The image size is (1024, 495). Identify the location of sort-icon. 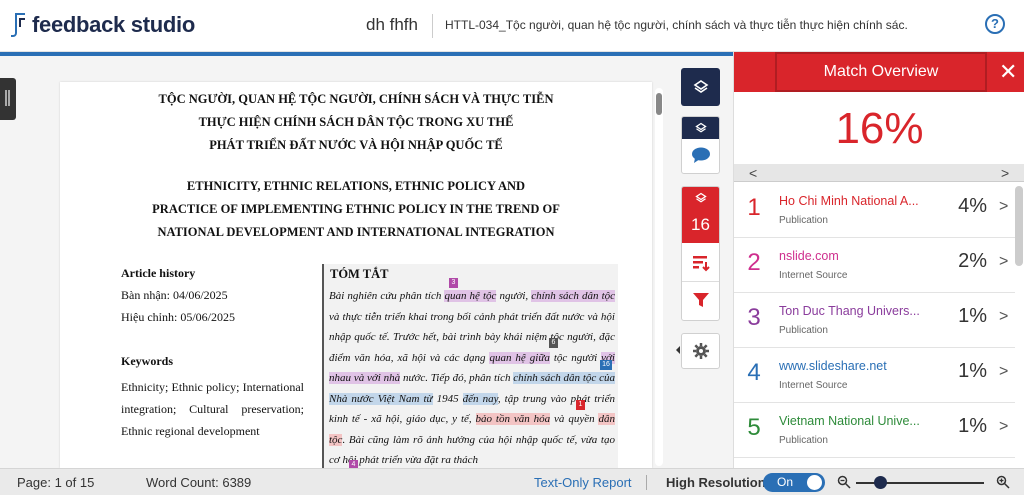
(701, 263).